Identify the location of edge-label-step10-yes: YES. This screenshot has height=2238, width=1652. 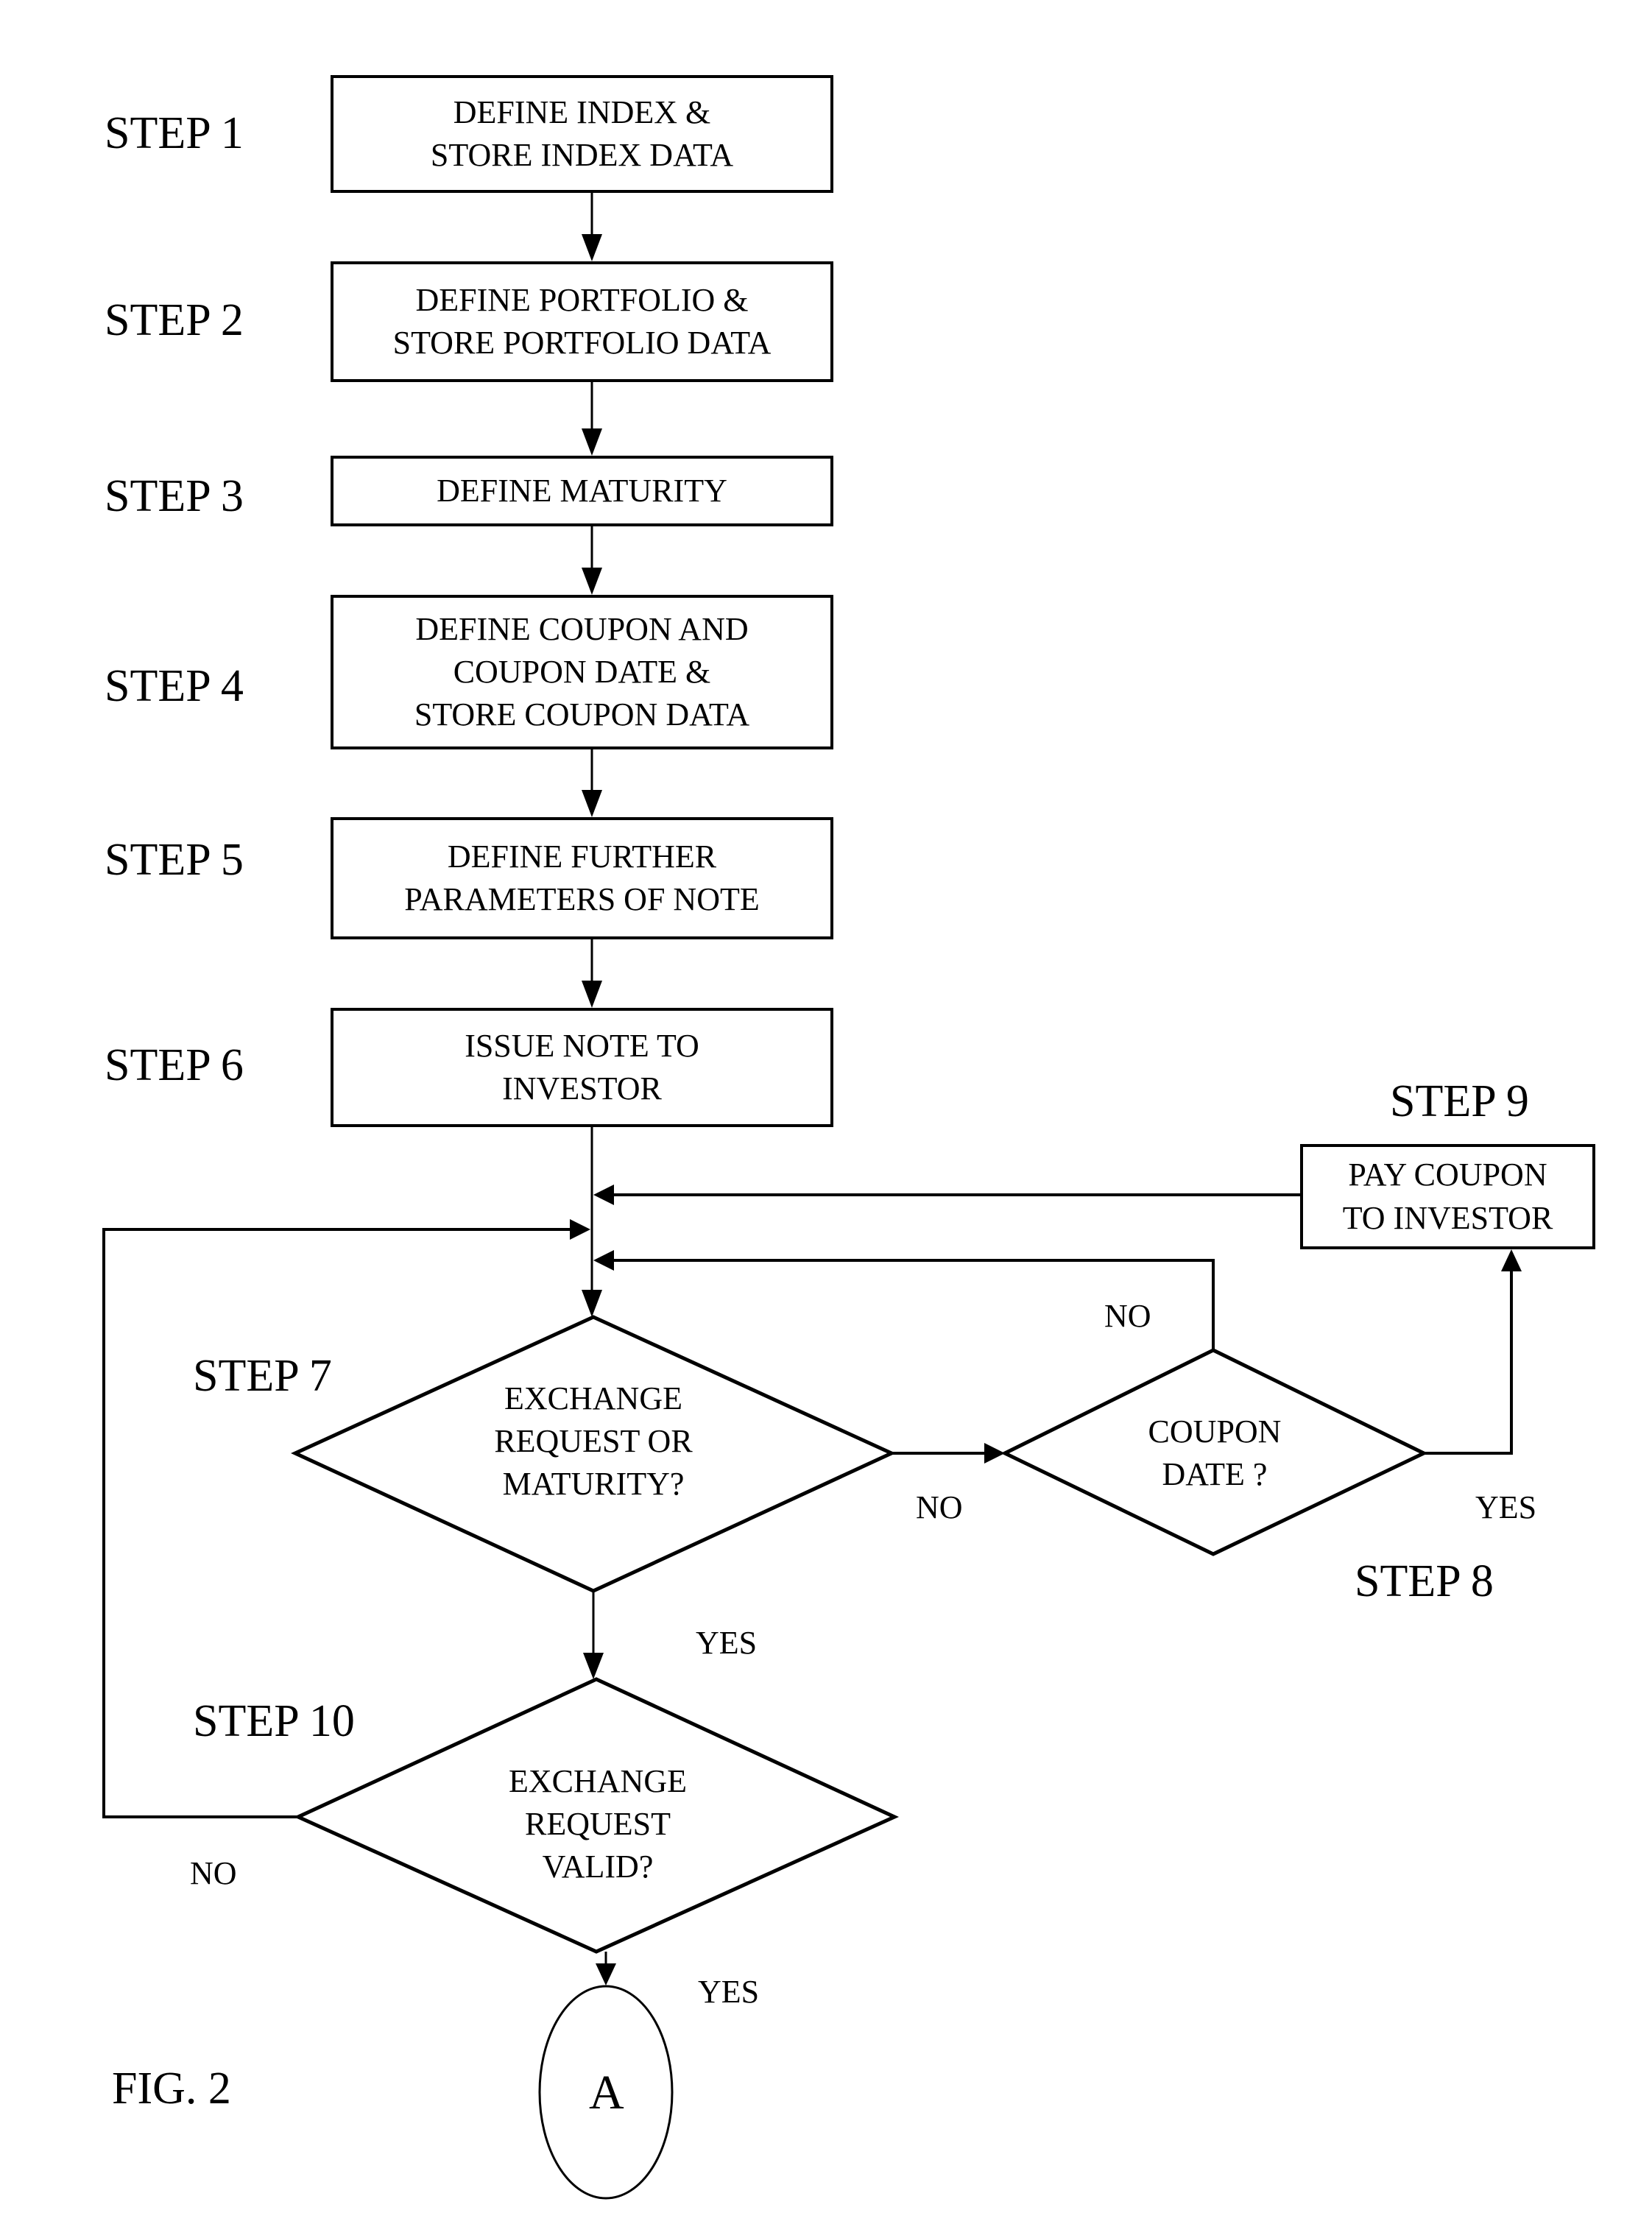
(729, 1992).